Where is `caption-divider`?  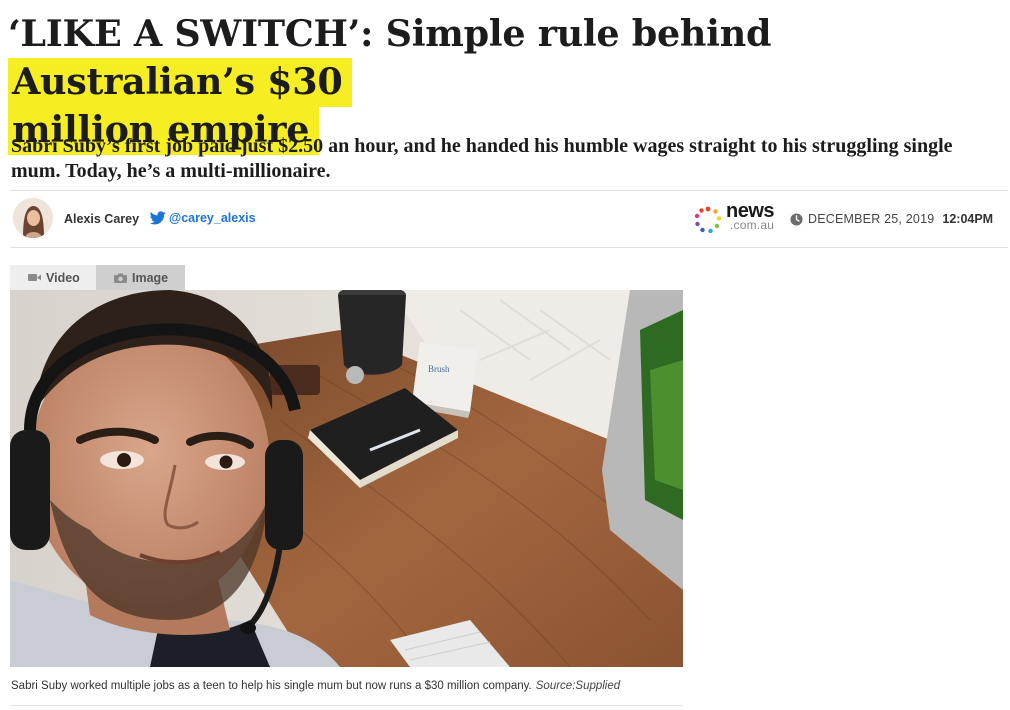
caption-divider is located at coordinates (346, 705).